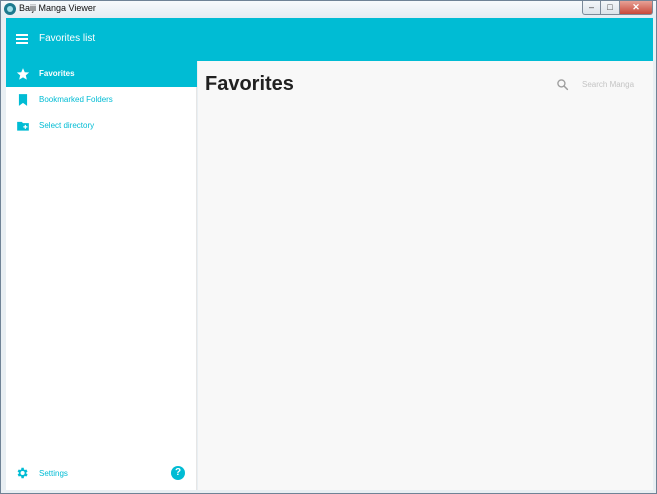  I want to click on help-icon: ?, so click(178, 473).